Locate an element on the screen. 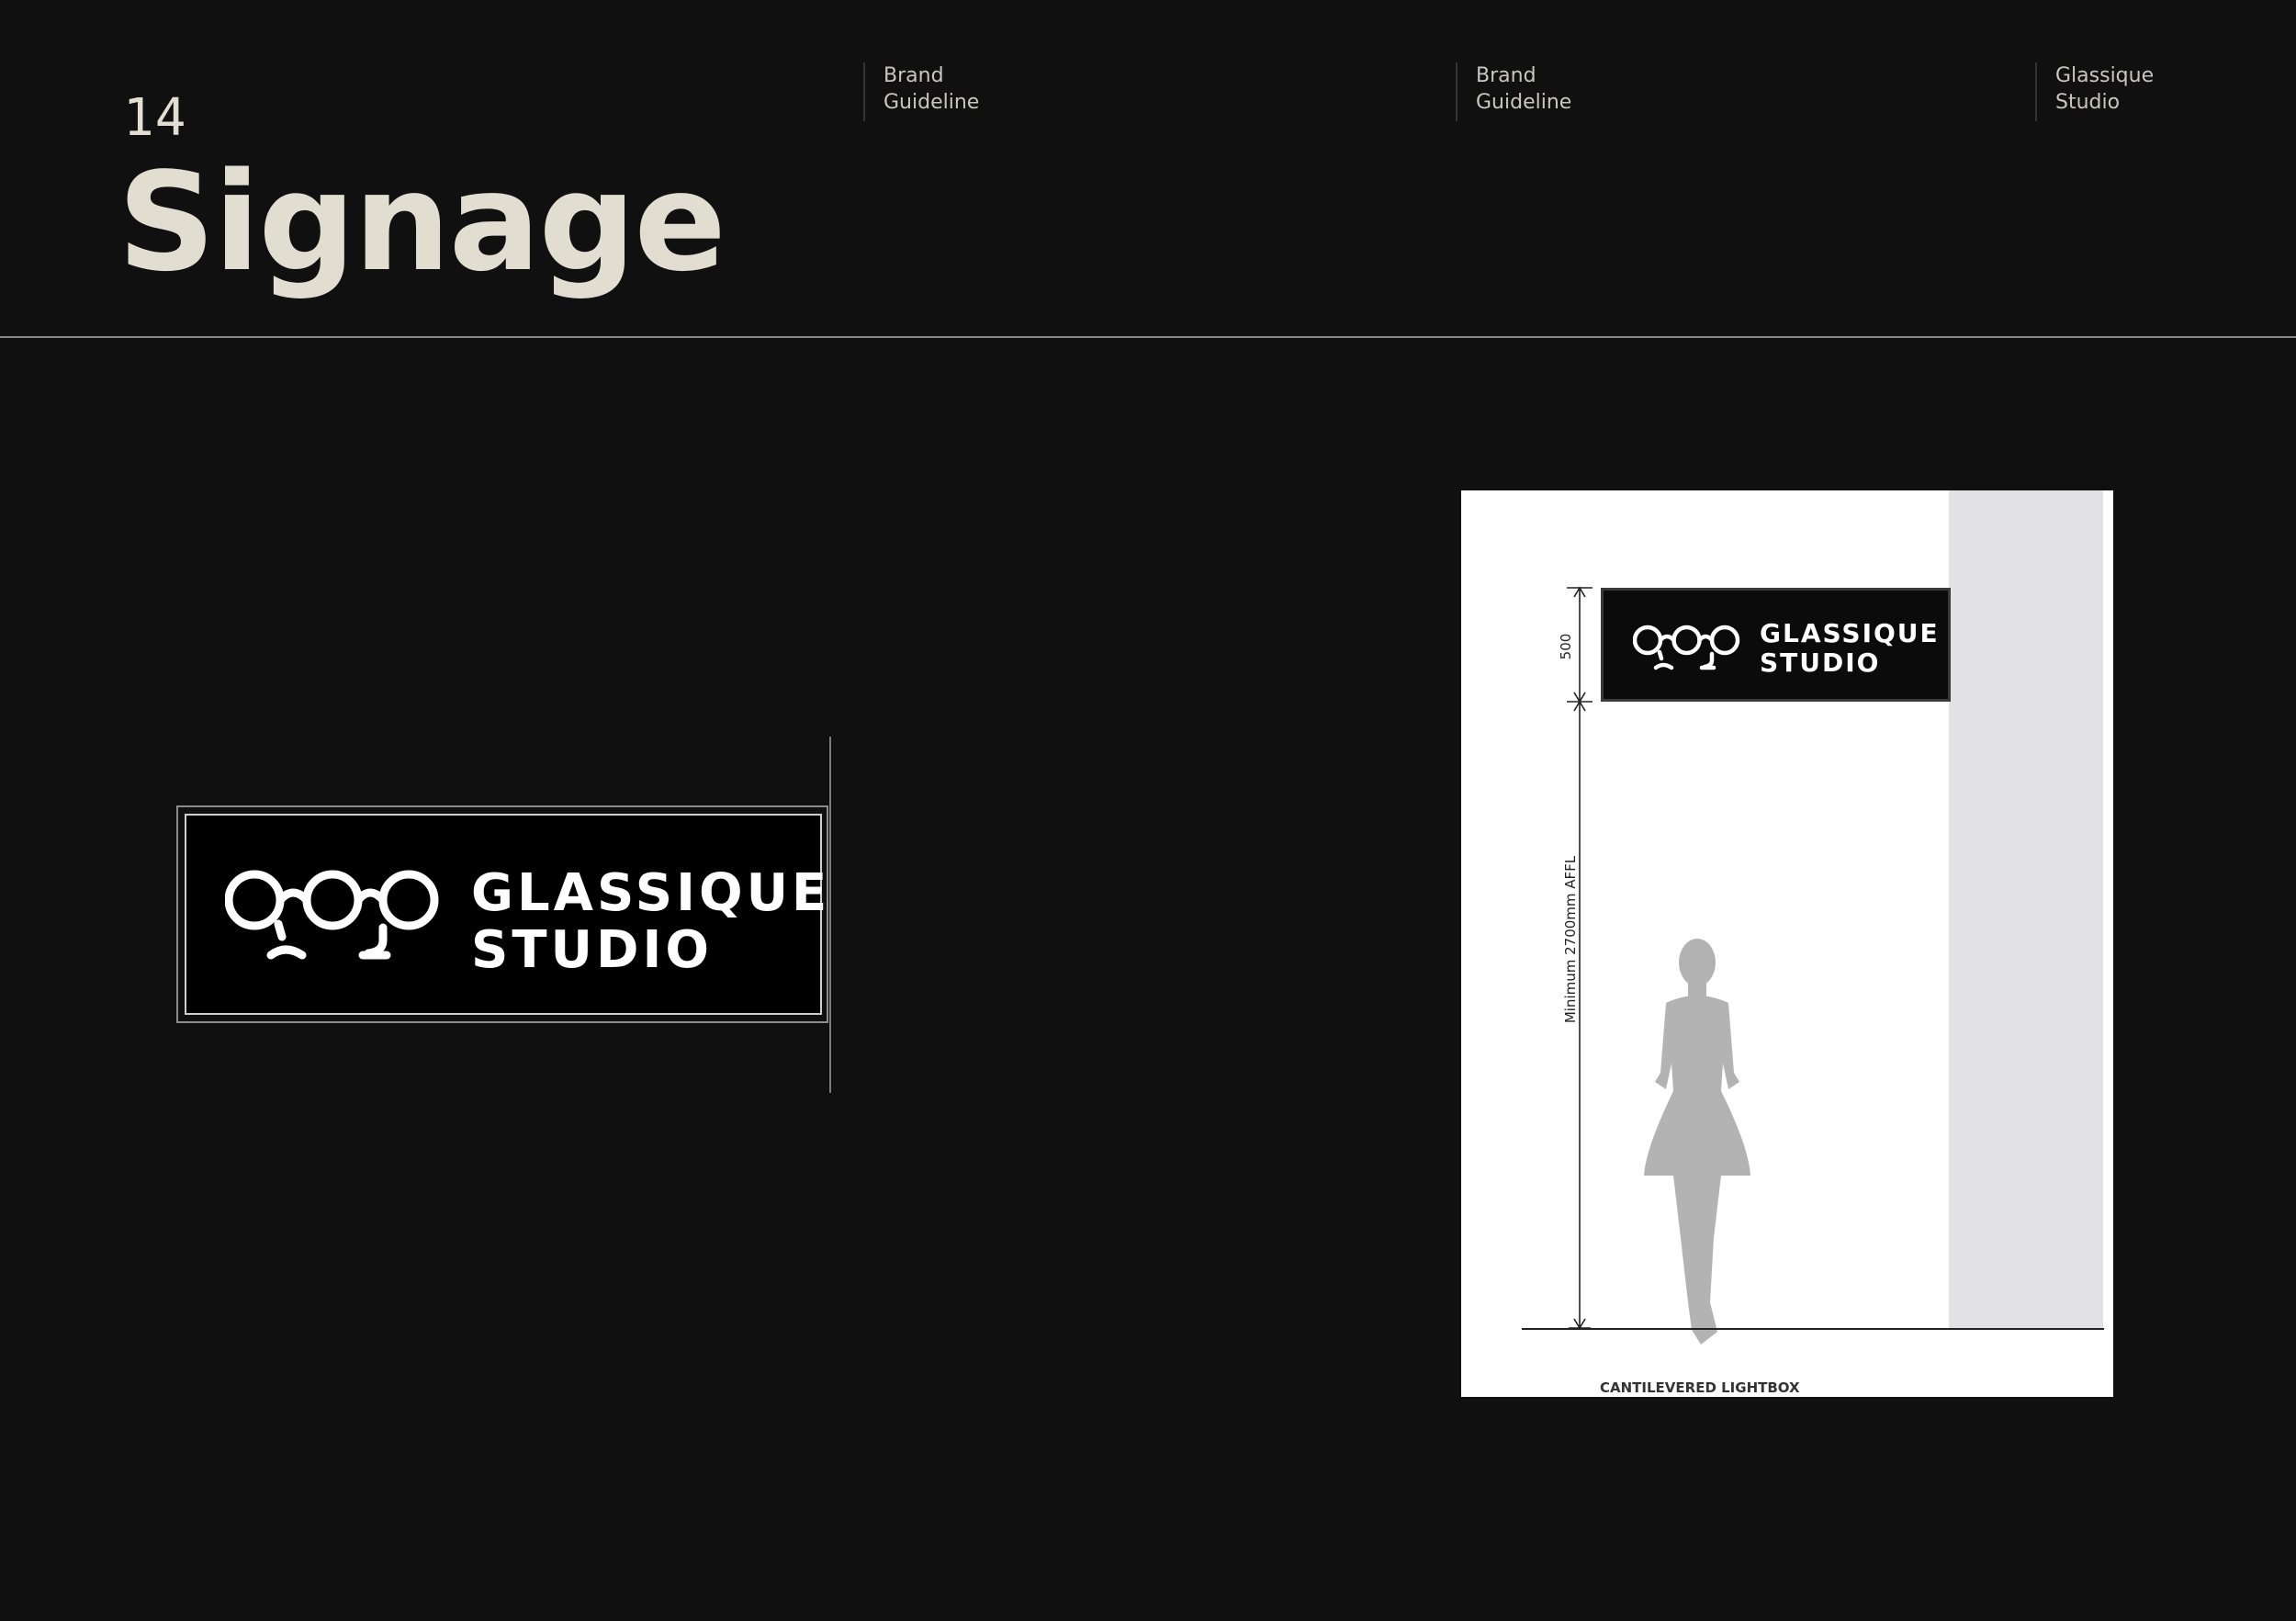 The height and width of the screenshot is (1621, 2296). drawing-sign-line2: STUDIO is located at coordinates (1820, 662).